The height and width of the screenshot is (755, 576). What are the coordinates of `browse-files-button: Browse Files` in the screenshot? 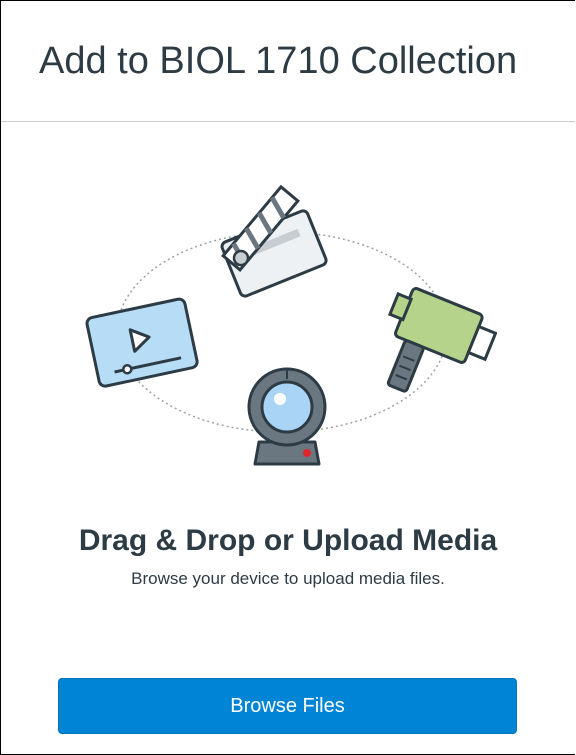 It's located at (287, 706).